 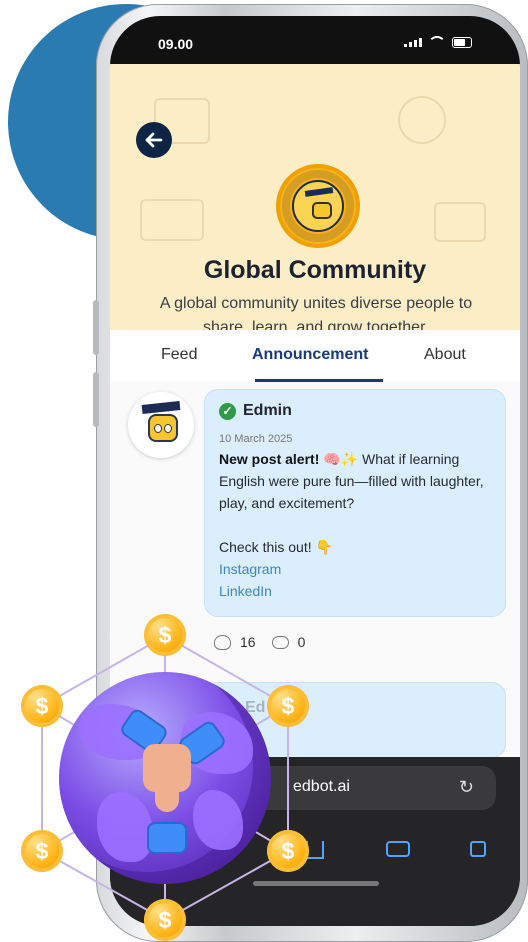 I want to click on instagram-link: Instagram, so click(x=250, y=569).